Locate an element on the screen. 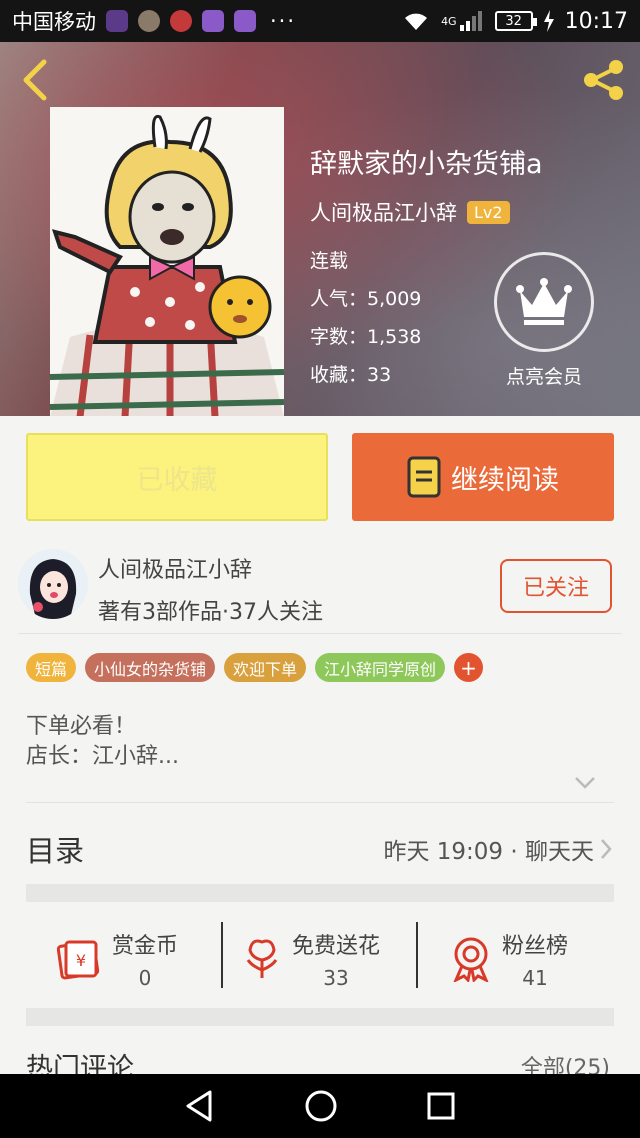  crown-icon is located at coordinates (544, 301).